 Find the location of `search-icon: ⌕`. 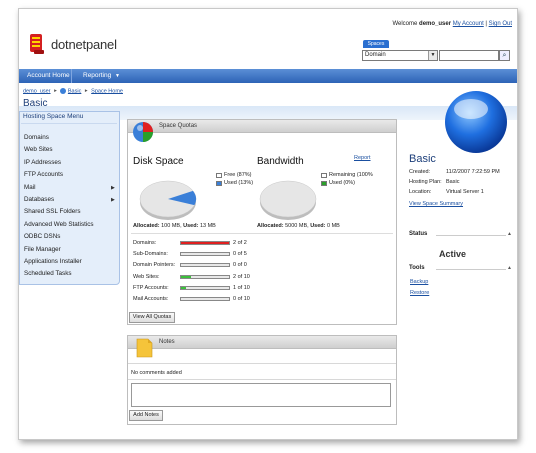

search-icon: ⌕ is located at coordinates (504, 55).